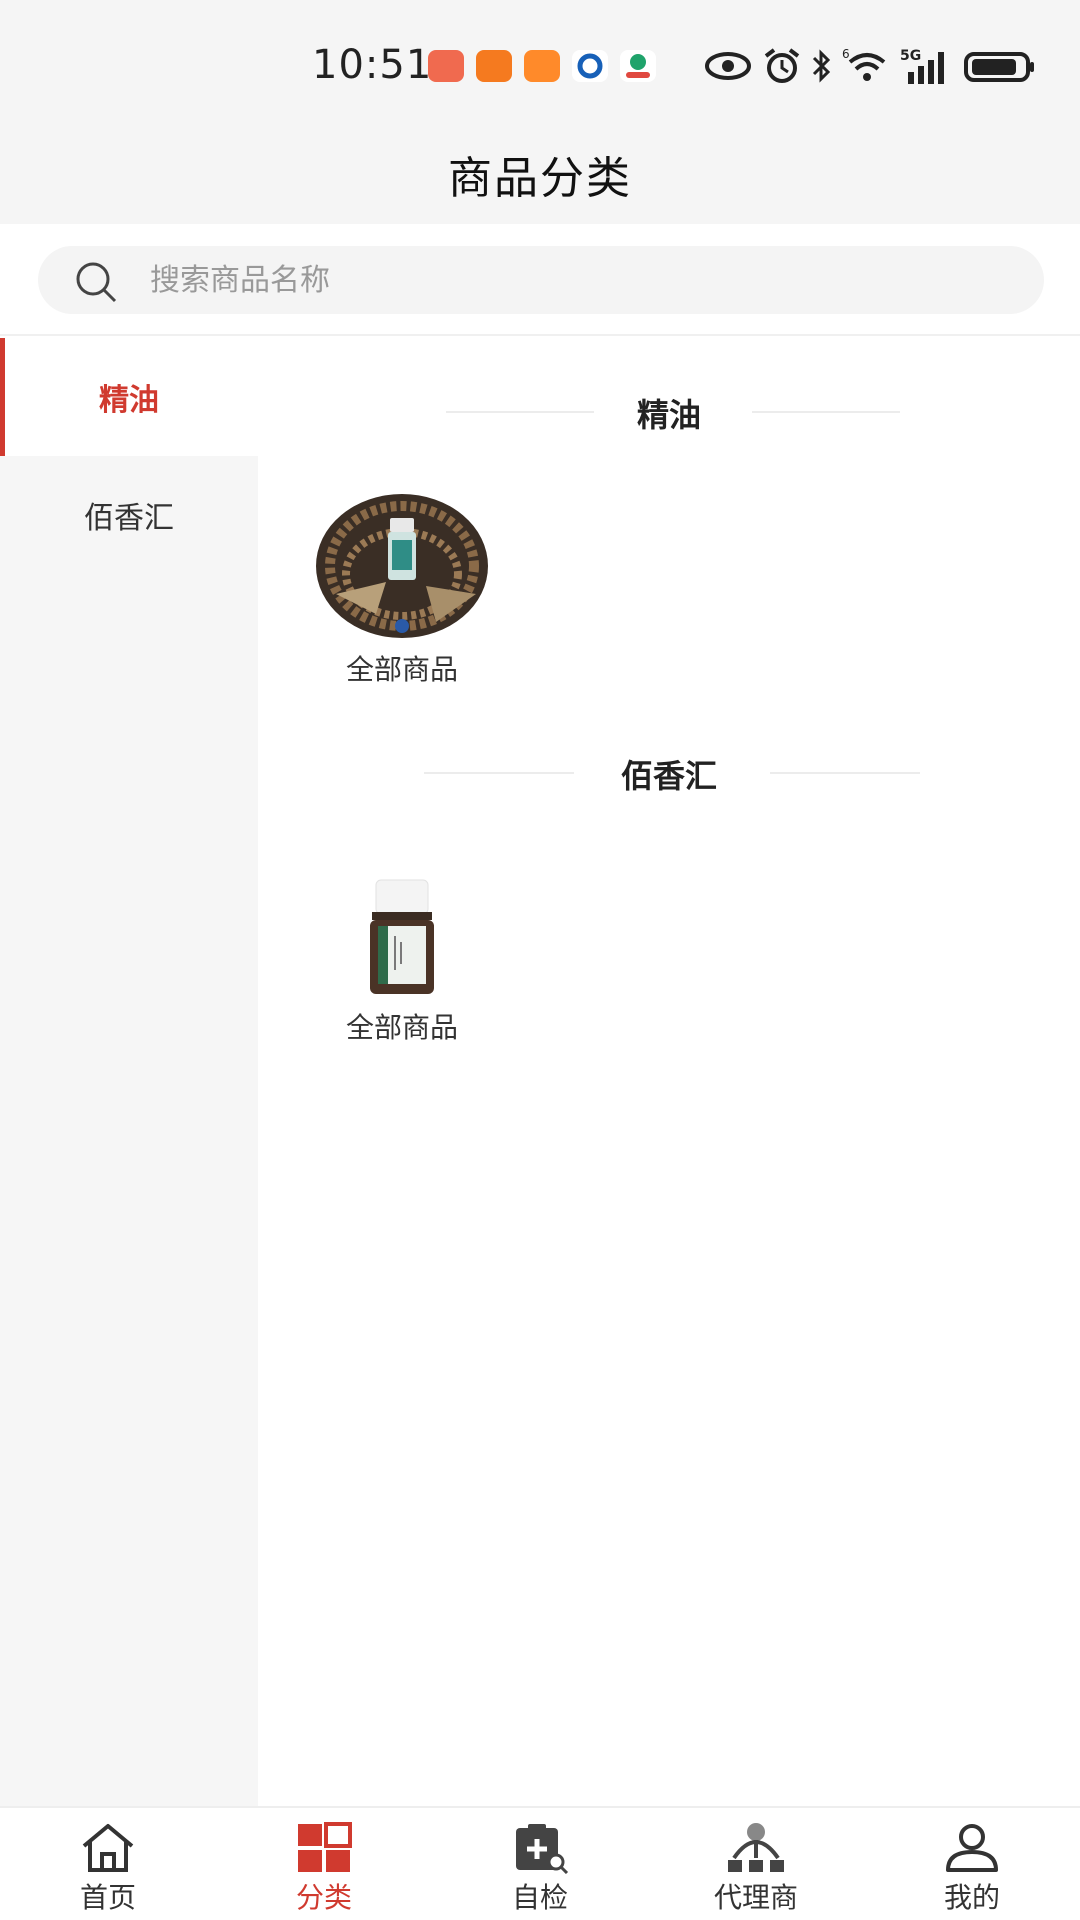 This screenshot has height=1920, width=1080. What do you see at coordinates (402, 566) in the screenshot?
I see `product-image-essential-oil-beads` at bounding box center [402, 566].